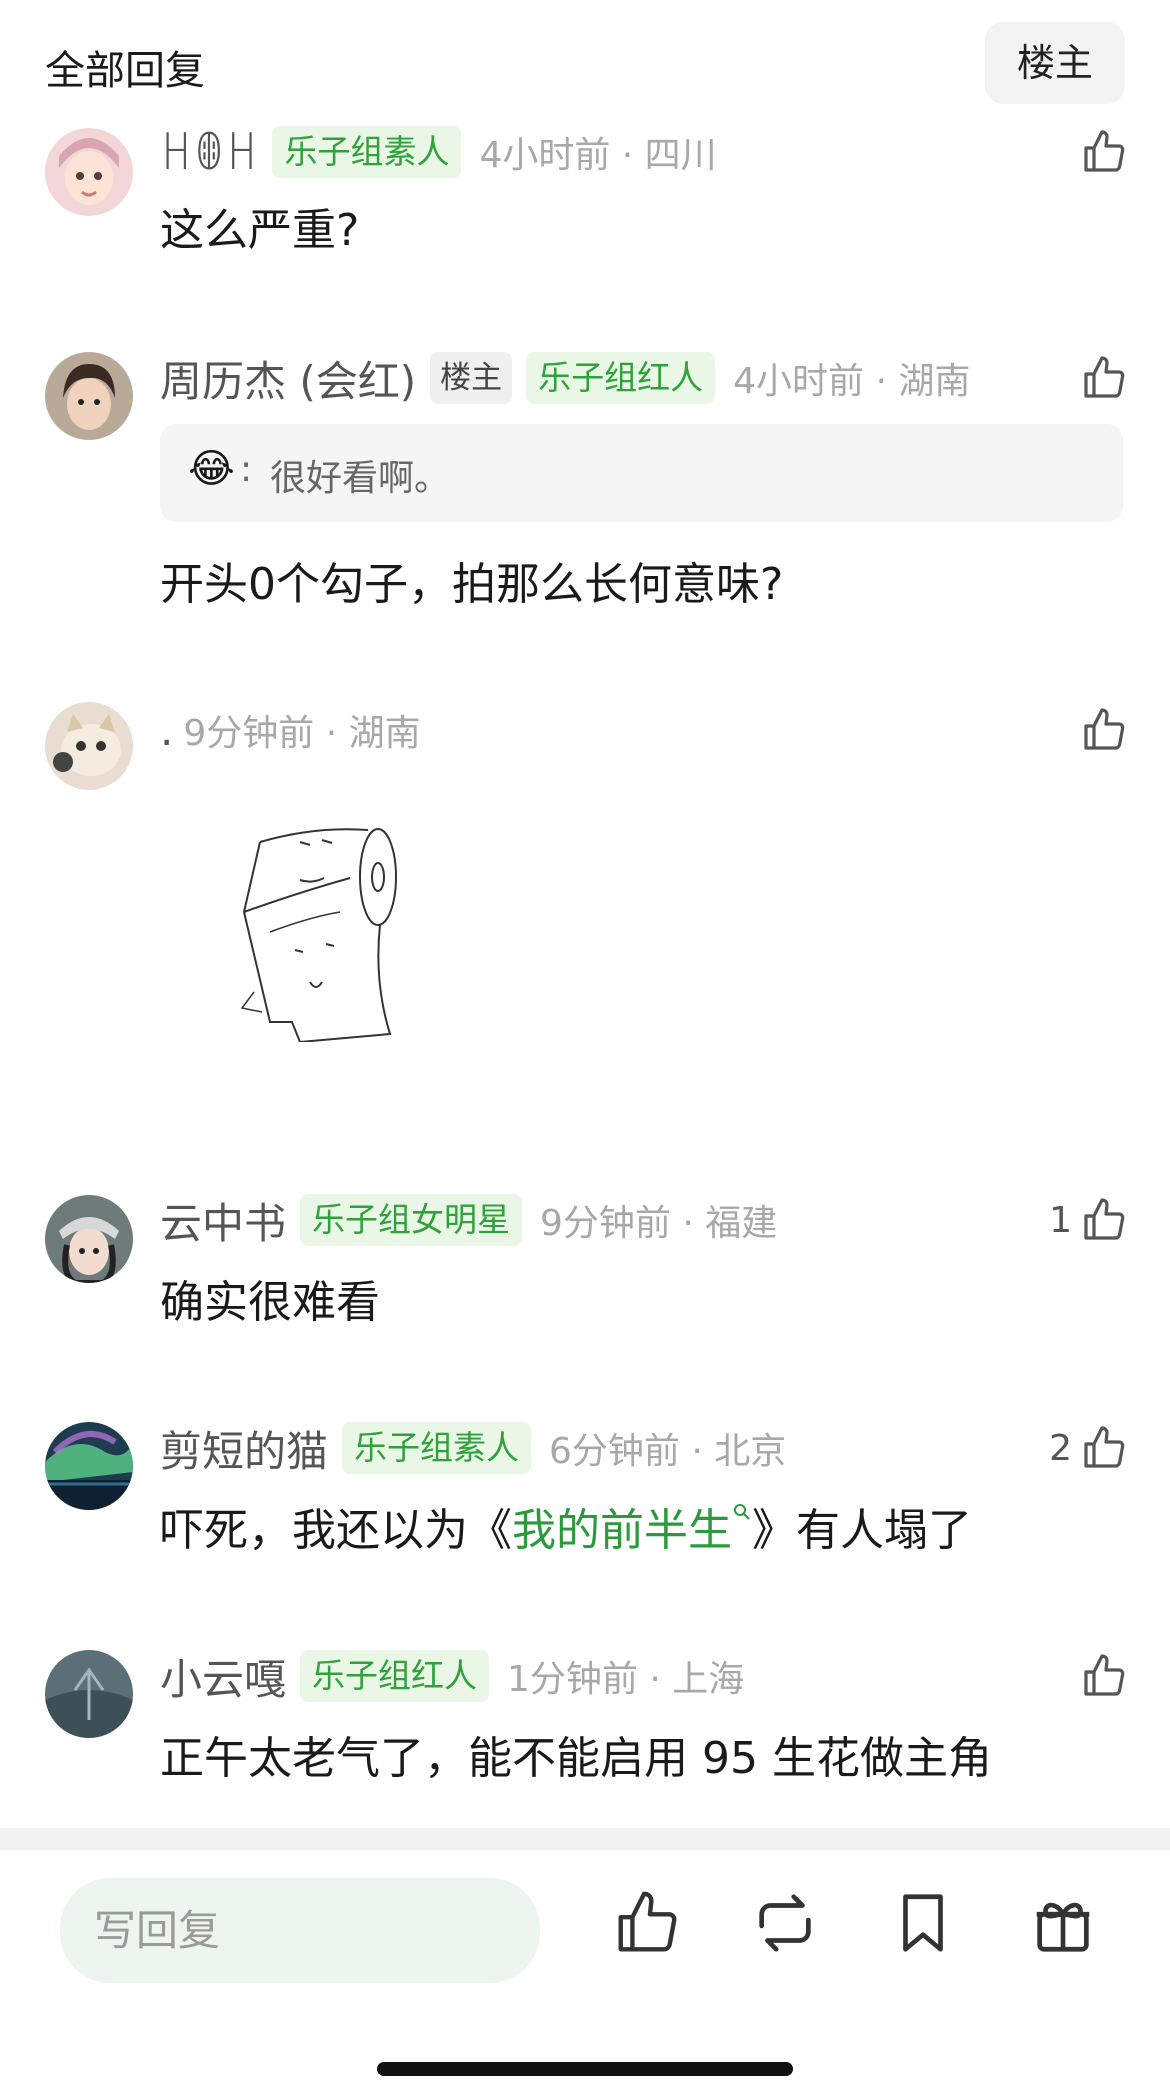  I want to click on comment-meta: . 9分钟前 · 湖南, so click(290, 730).